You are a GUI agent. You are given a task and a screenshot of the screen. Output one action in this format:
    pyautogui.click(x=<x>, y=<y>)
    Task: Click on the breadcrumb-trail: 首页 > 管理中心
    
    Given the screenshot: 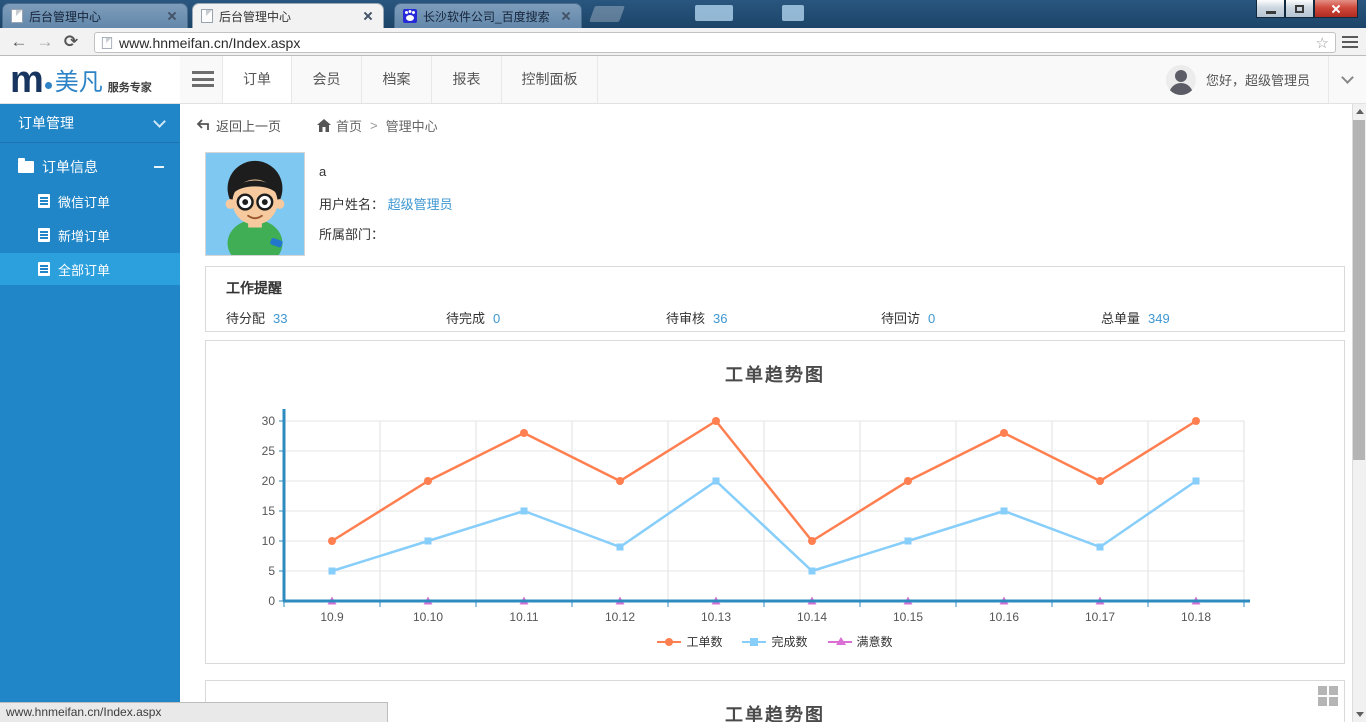 What is the action you would take?
    pyautogui.click(x=377, y=125)
    